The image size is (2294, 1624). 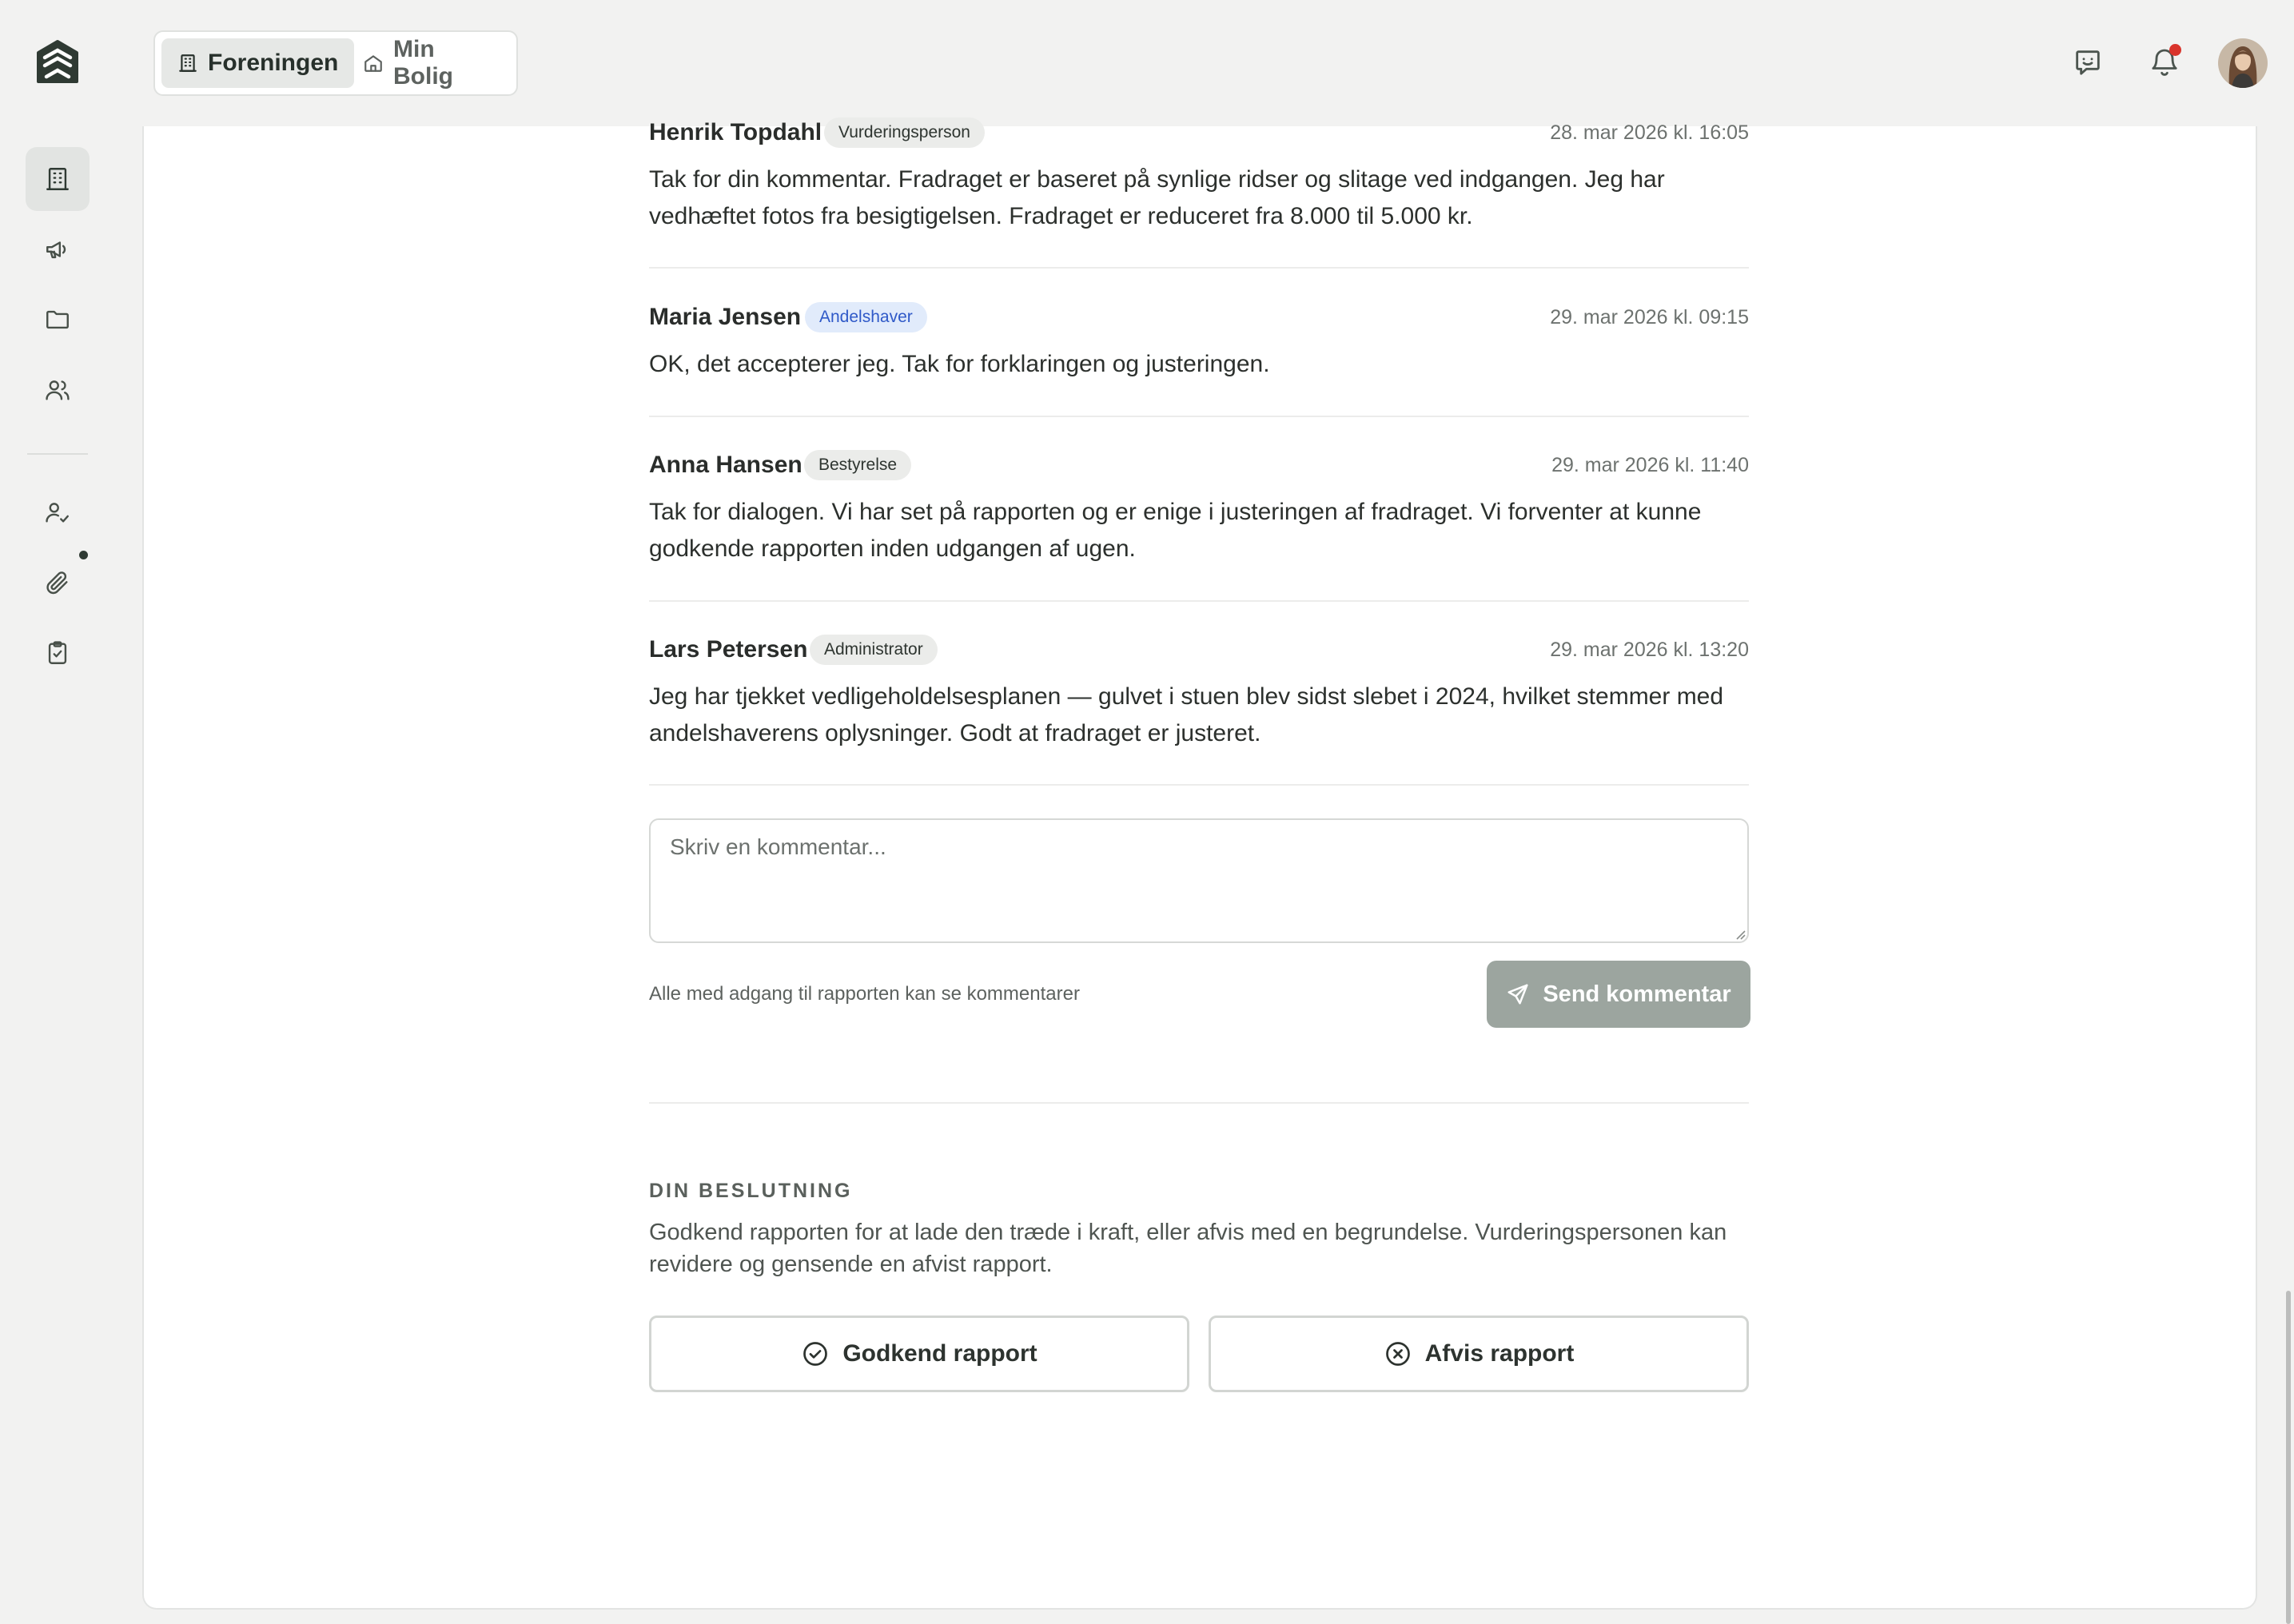 What do you see at coordinates (939, 1353) in the screenshot?
I see `approve-report-label: Godkend rapport` at bounding box center [939, 1353].